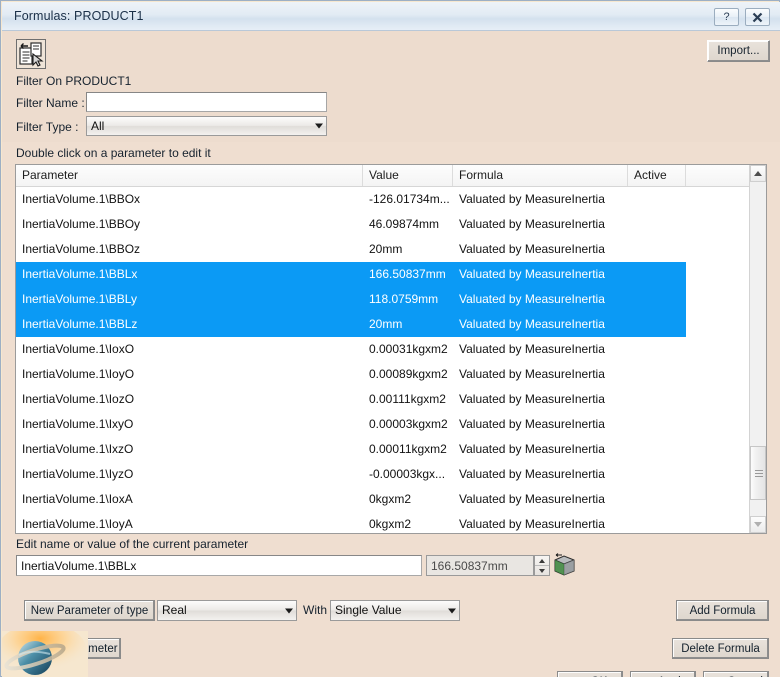 This screenshot has height=677, width=780. What do you see at coordinates (590, 674) in the screenshot?
I see `ok-button: OK` at bounding box center [590, 674].